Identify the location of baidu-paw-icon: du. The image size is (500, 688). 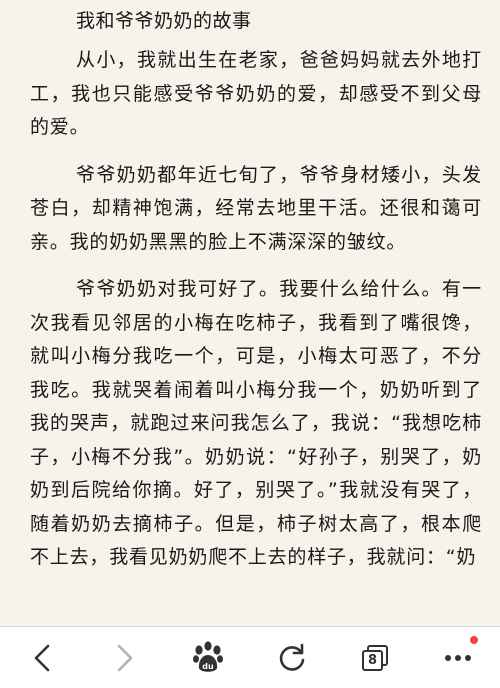
(208, 656).